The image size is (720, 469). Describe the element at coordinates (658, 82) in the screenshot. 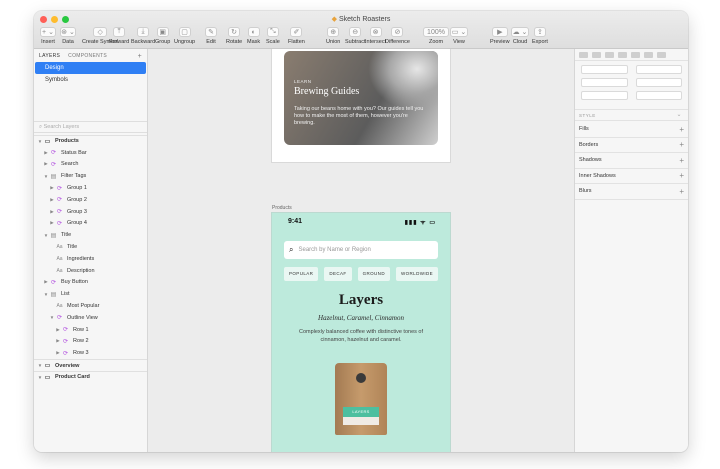

I see `height-field` at that location.